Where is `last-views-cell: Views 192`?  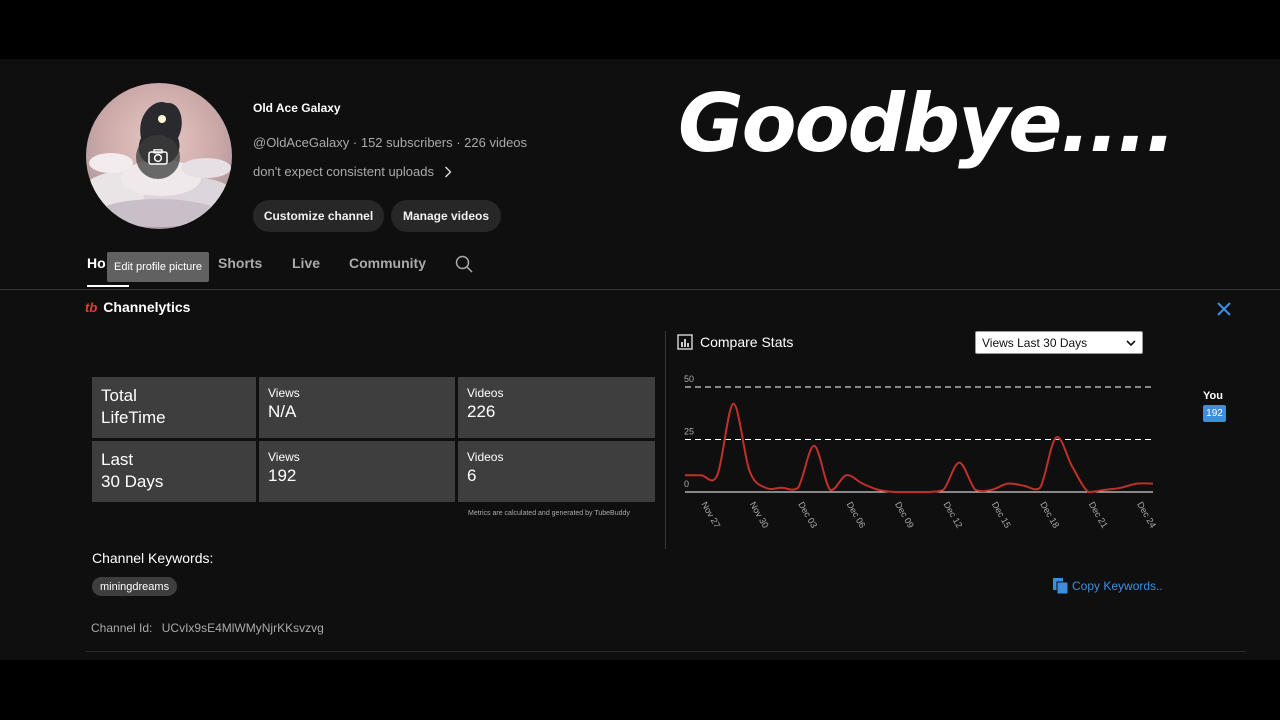
last-views-cell: Views 192 is located at coordinates (357, 471).